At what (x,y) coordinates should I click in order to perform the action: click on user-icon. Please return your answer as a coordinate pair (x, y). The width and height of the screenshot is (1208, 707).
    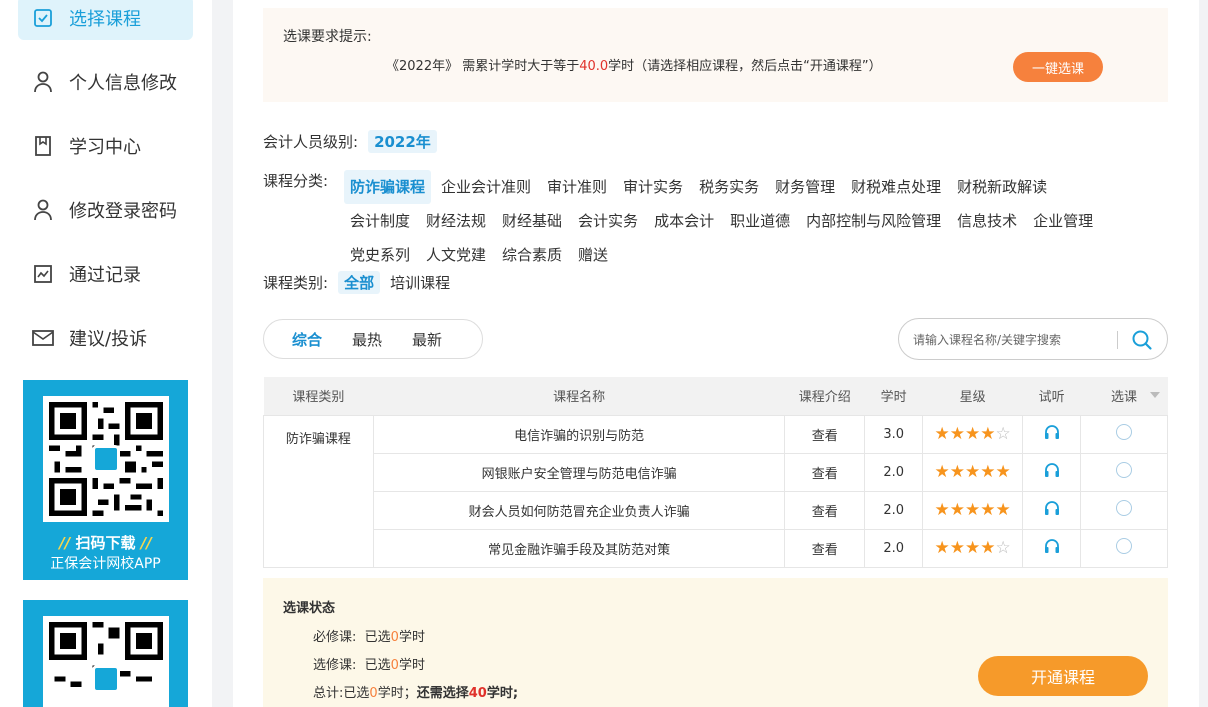
    Looking at the image, I should click on (43, 210).